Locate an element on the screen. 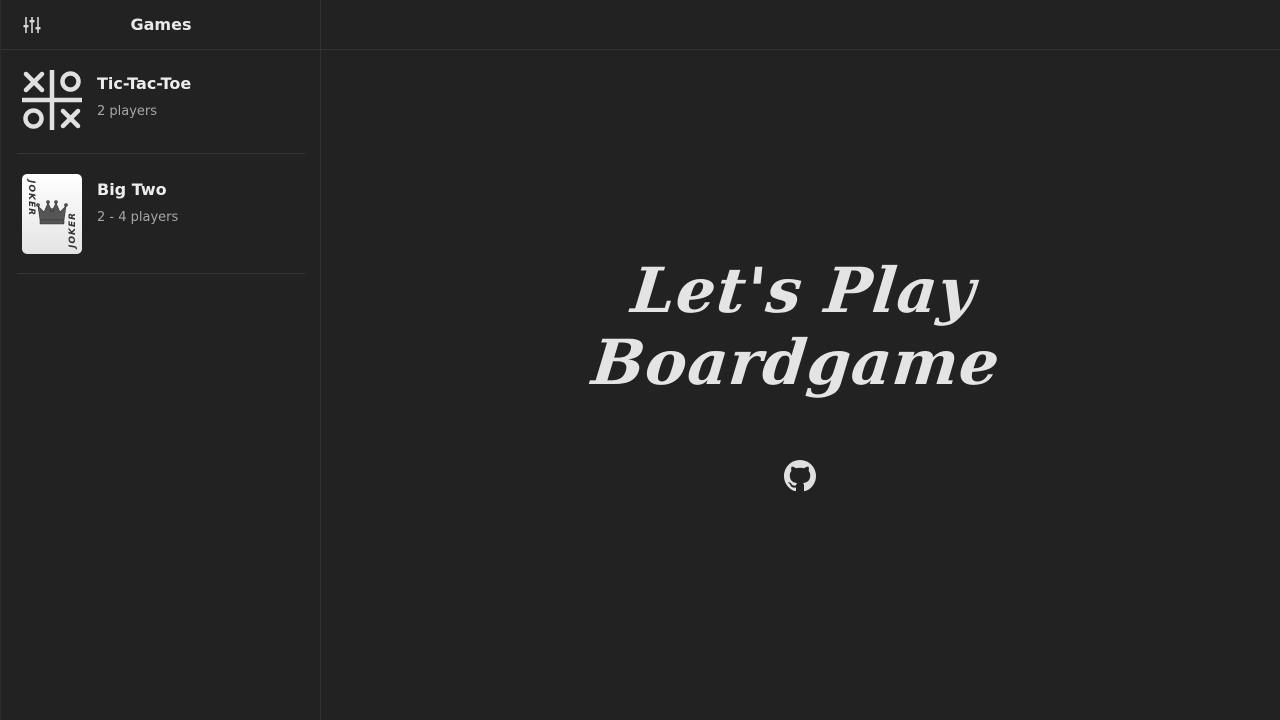 This screenshot has width=1280, height=720. game-name: Tic-Tac-Toe is located at coordinates (144, 83).